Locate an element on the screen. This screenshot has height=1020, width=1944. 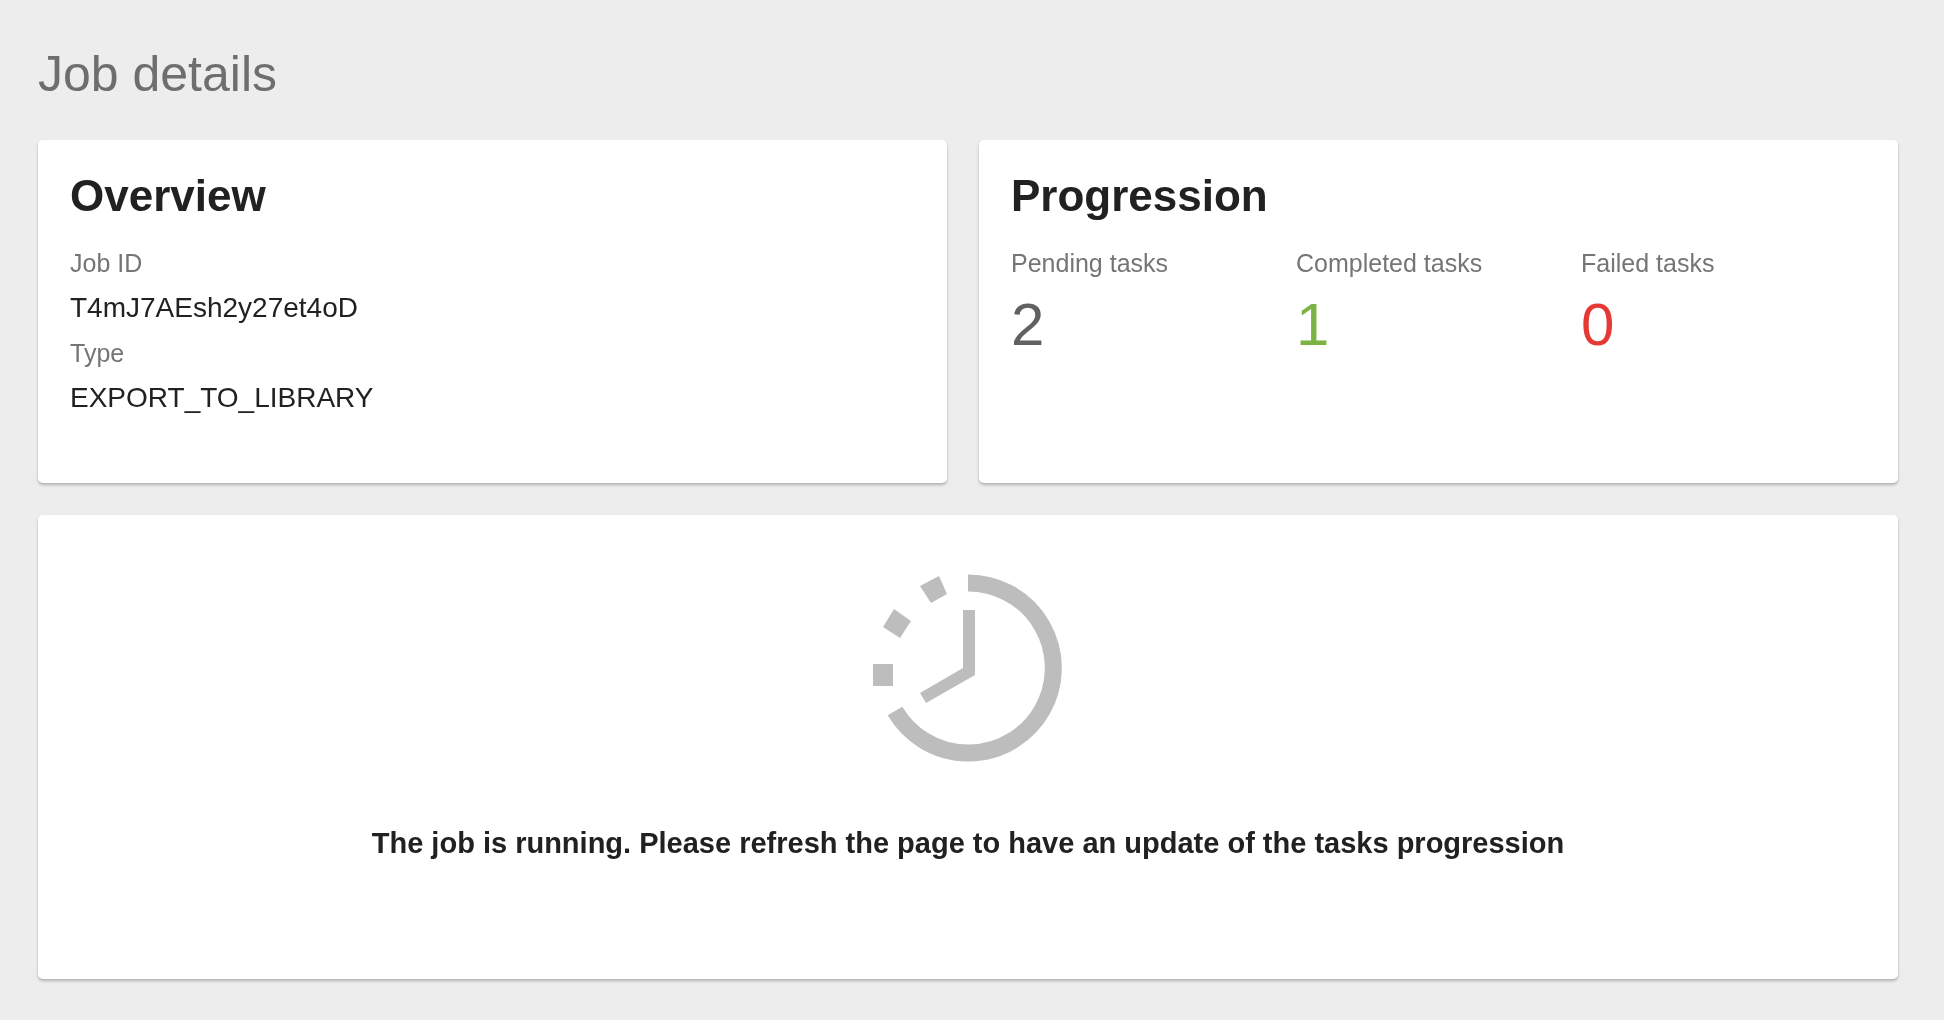
stat-label: Completed tasks is located at coordinates (1390, 263).